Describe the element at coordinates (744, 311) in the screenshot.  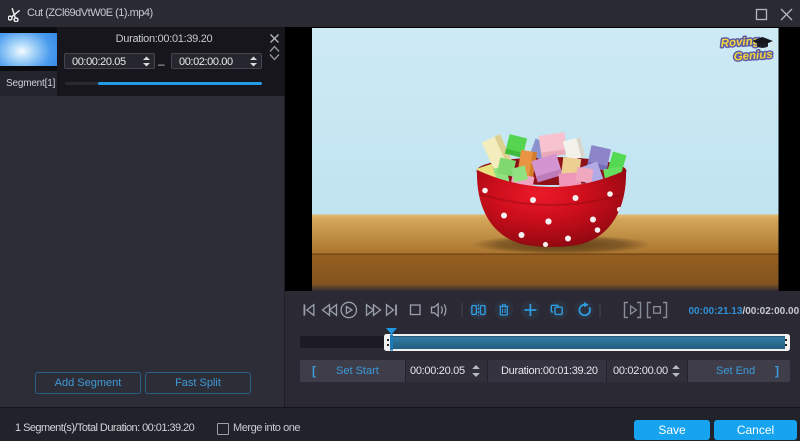
I see `svg-text: 00:00:21.13/00:02:00.00` at that location.